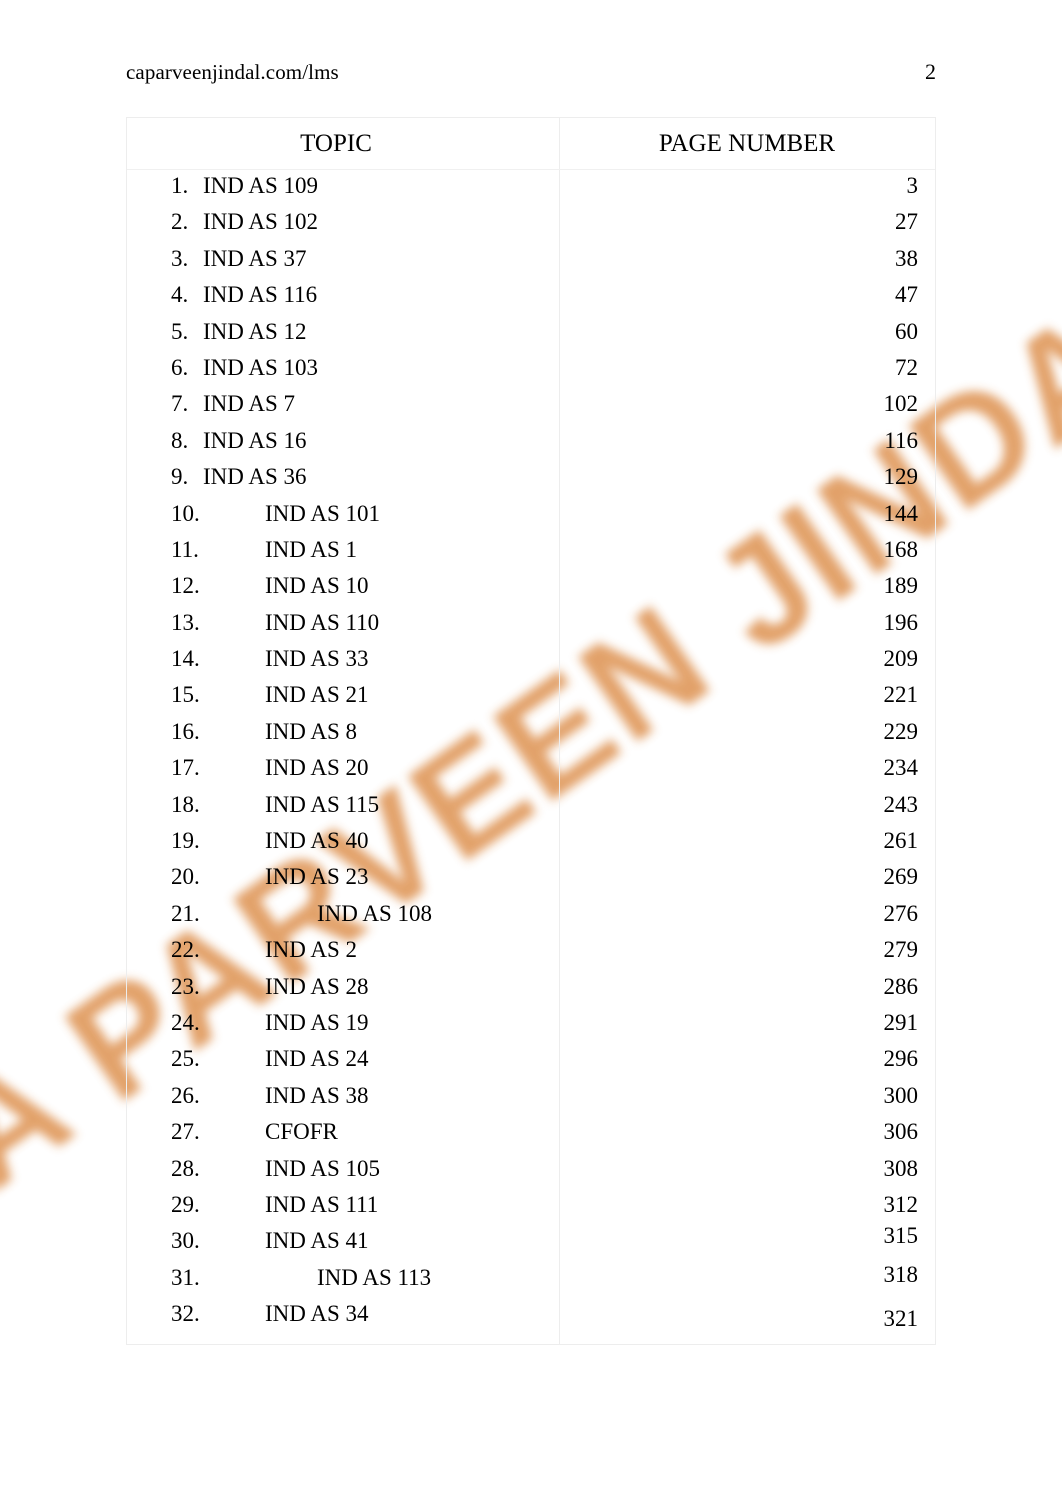  I want to click on table-header-row: TOPIC PAGE NUMBER, so click(531, 143).